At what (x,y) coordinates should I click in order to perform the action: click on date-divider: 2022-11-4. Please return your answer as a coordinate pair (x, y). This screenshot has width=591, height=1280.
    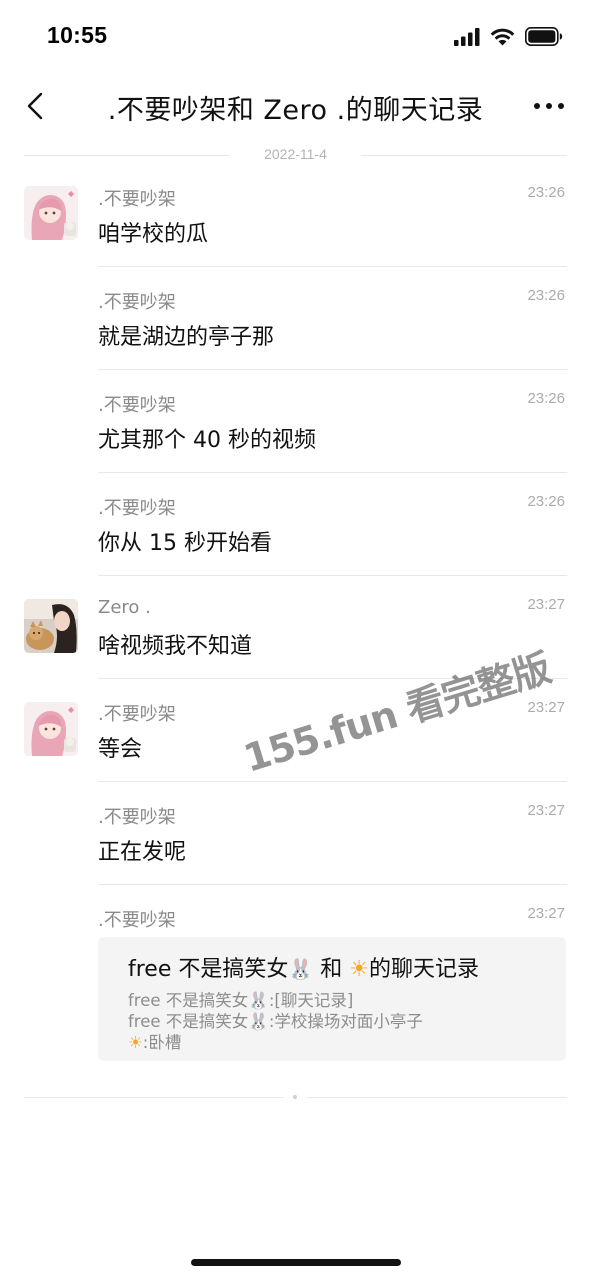
    Looking at the image, I should click on (295, 156).